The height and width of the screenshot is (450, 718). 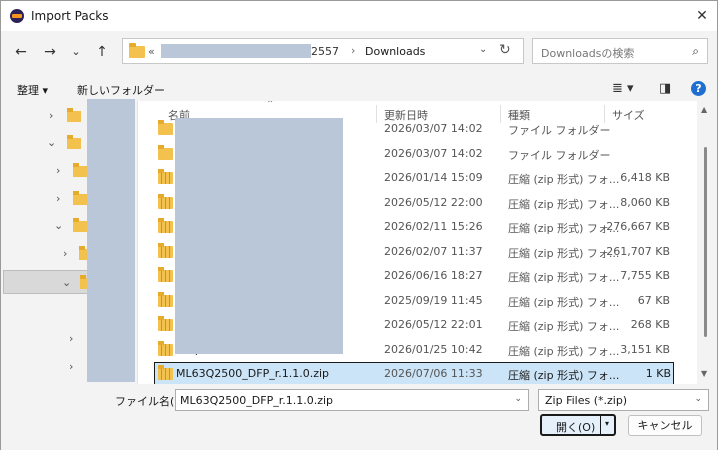 I want to click on new-folder-button: 新しいフォルダー, so click(x=121, y=90).